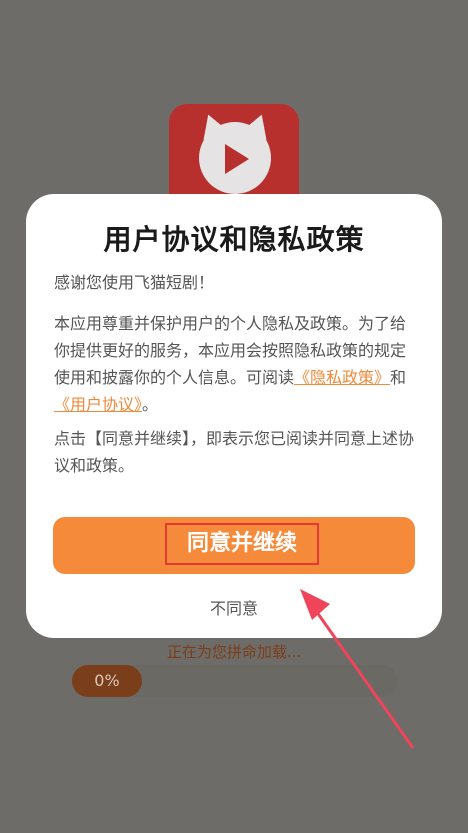 The height and width of the screenshot is (833, 468). What do you see at coordinates (150, 404) in the screenshot?
I see `body-end: 。` at bounding box center [150, 404].